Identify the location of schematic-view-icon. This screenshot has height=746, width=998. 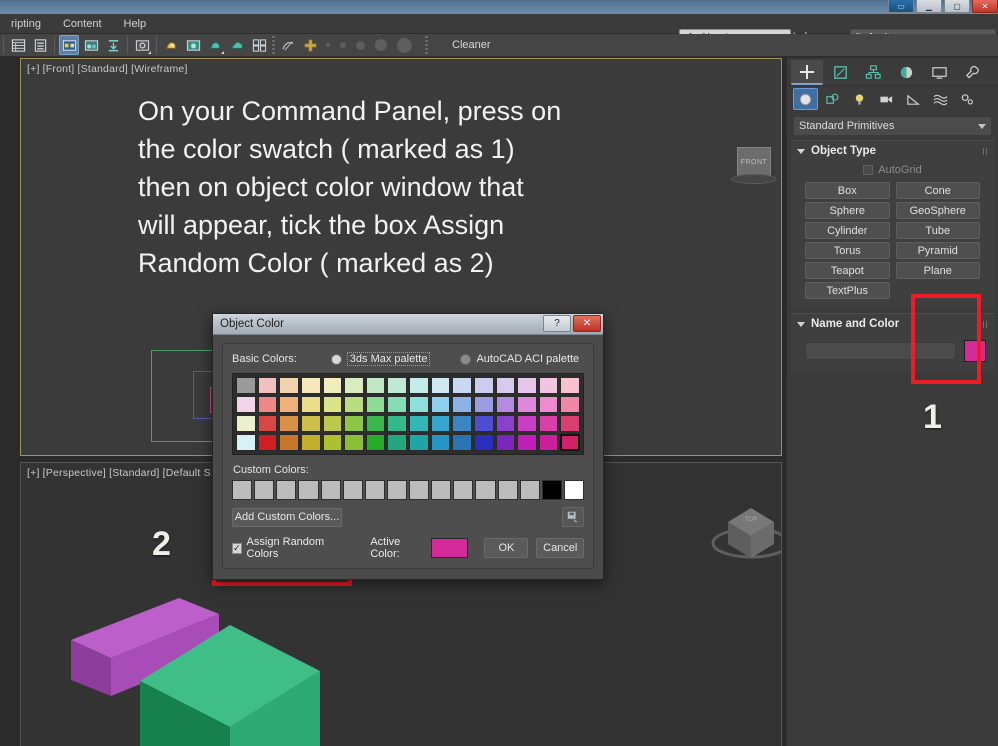
(69, 45).